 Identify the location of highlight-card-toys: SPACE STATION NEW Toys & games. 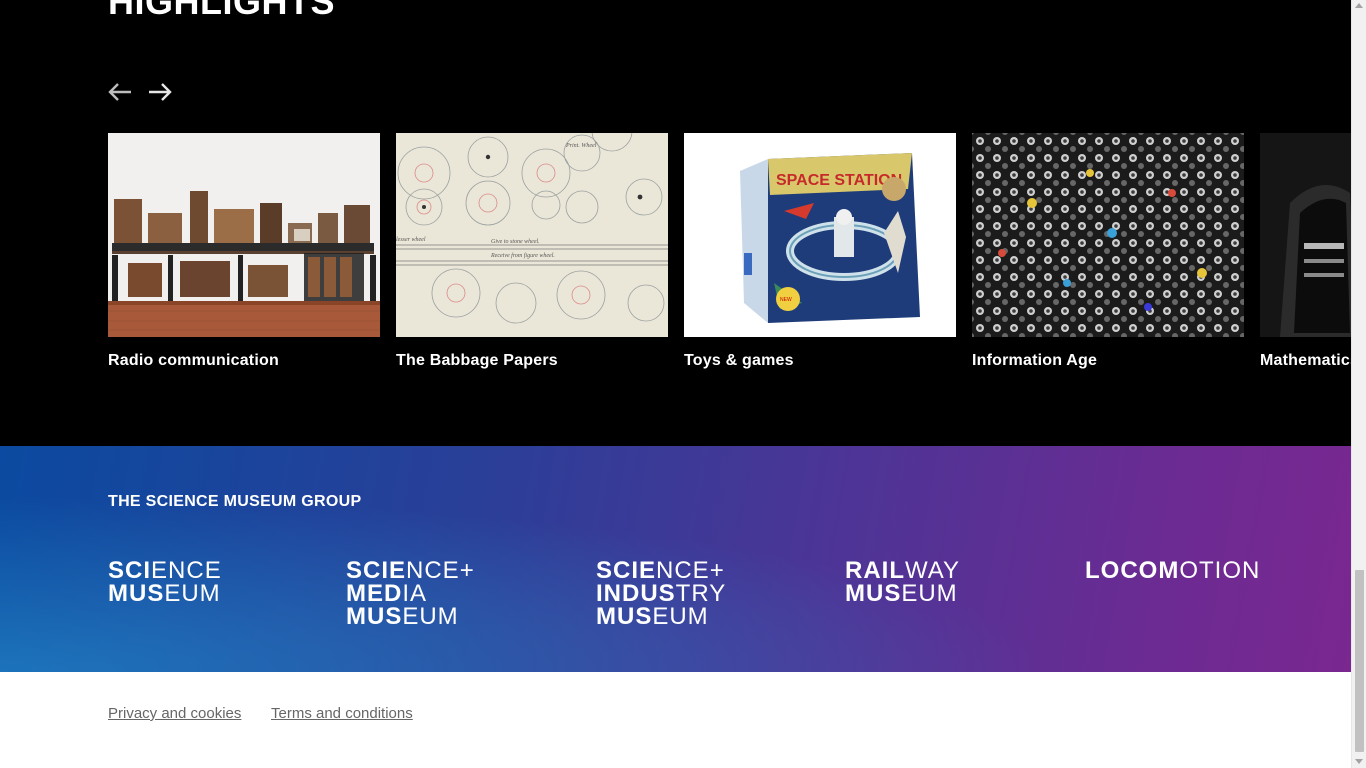
(820, 258).